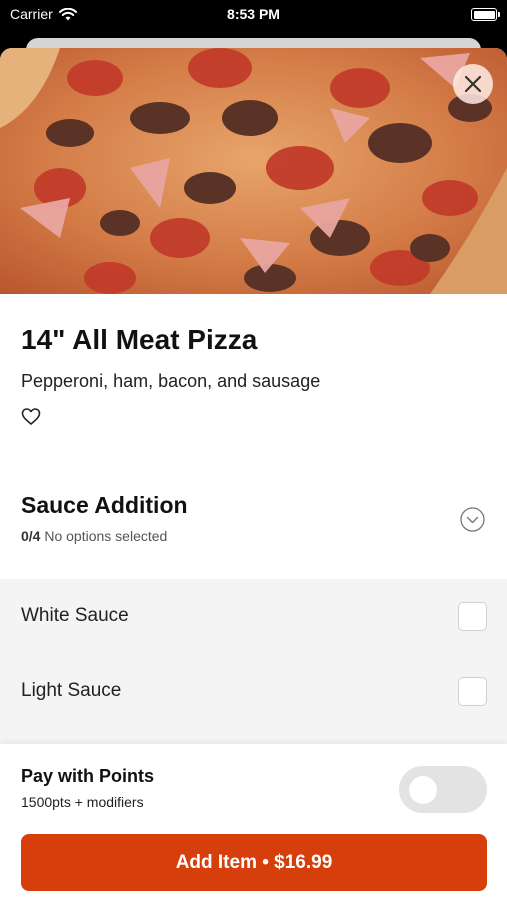 This screenshot has height=900, width=507. I want to click on selection-status-text: No options selected, so click(106, 536).